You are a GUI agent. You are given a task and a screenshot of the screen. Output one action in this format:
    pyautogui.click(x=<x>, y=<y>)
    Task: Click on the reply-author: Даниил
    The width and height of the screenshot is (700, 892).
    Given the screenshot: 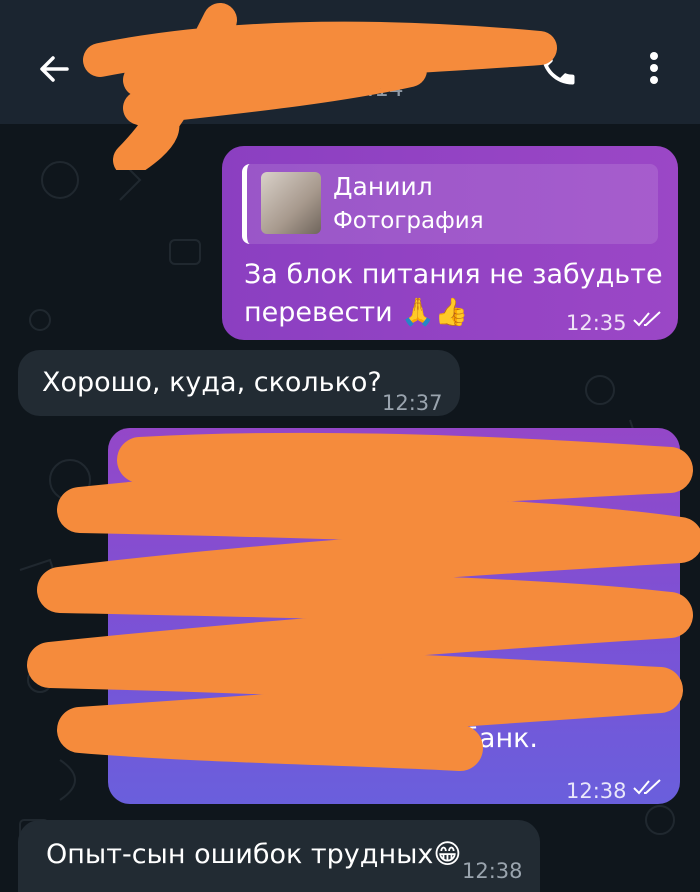 What is the action you would take?
    pyautogui.click(x=383, y=186)
    